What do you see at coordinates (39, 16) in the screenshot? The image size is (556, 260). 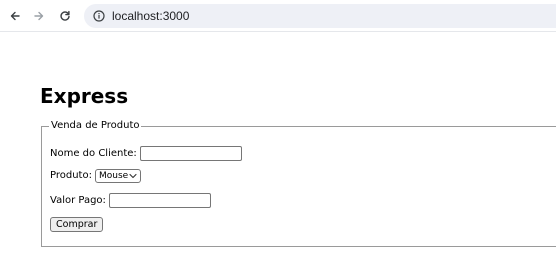 I see `forward-icon` at bounding box center [39, 16].